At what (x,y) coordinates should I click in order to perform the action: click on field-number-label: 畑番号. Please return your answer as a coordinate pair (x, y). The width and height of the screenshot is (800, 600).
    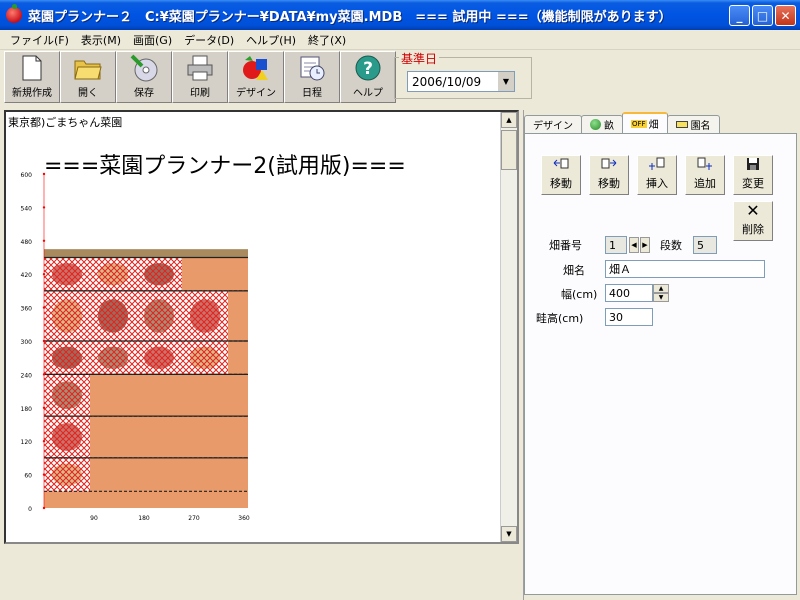
    Looking at the image, I should click on (565, 245).